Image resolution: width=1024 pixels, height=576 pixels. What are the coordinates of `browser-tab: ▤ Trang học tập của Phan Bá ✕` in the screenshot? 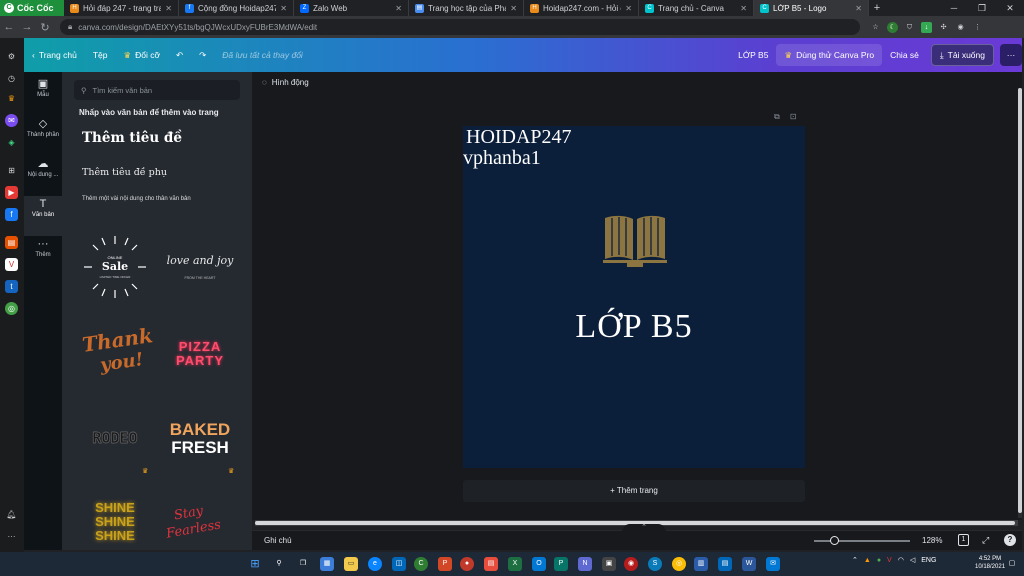 It's located at (466, 8).